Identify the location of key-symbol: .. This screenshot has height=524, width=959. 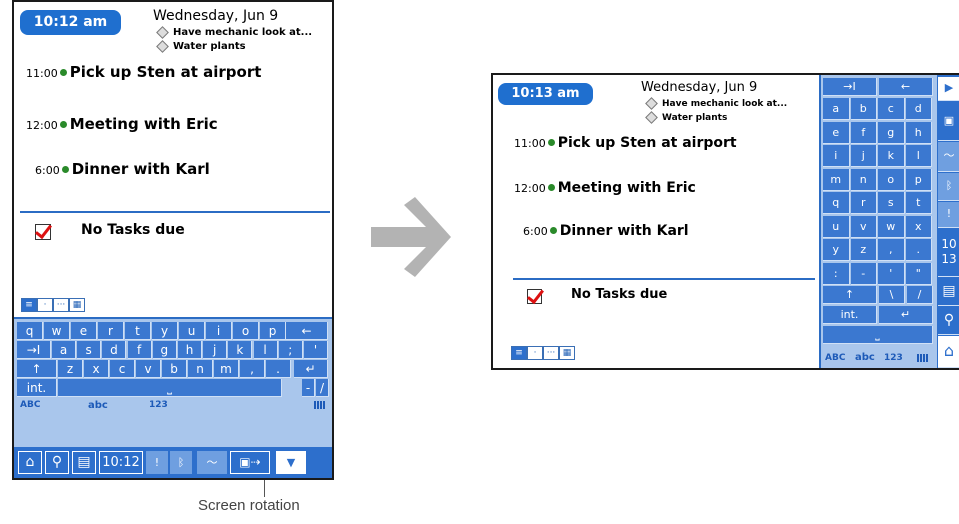
(278, 369).